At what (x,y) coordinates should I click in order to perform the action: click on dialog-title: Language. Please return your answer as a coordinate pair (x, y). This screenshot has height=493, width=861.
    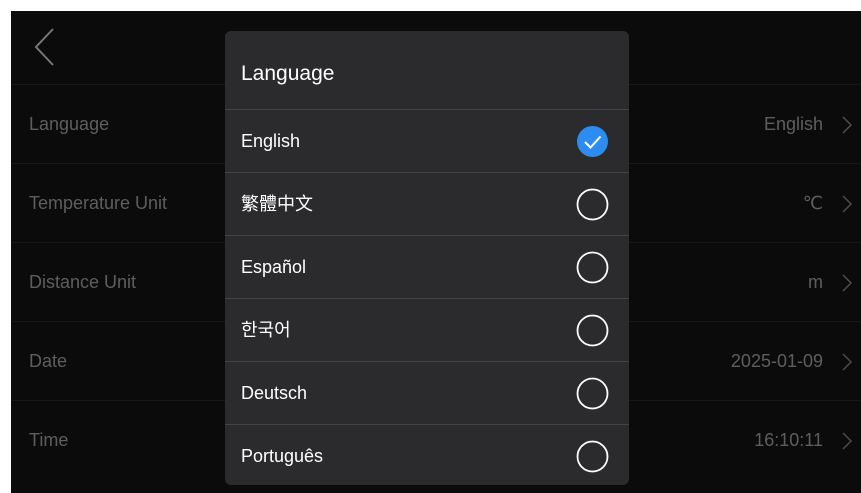
    Looking at the image, I should click on (288, 73).